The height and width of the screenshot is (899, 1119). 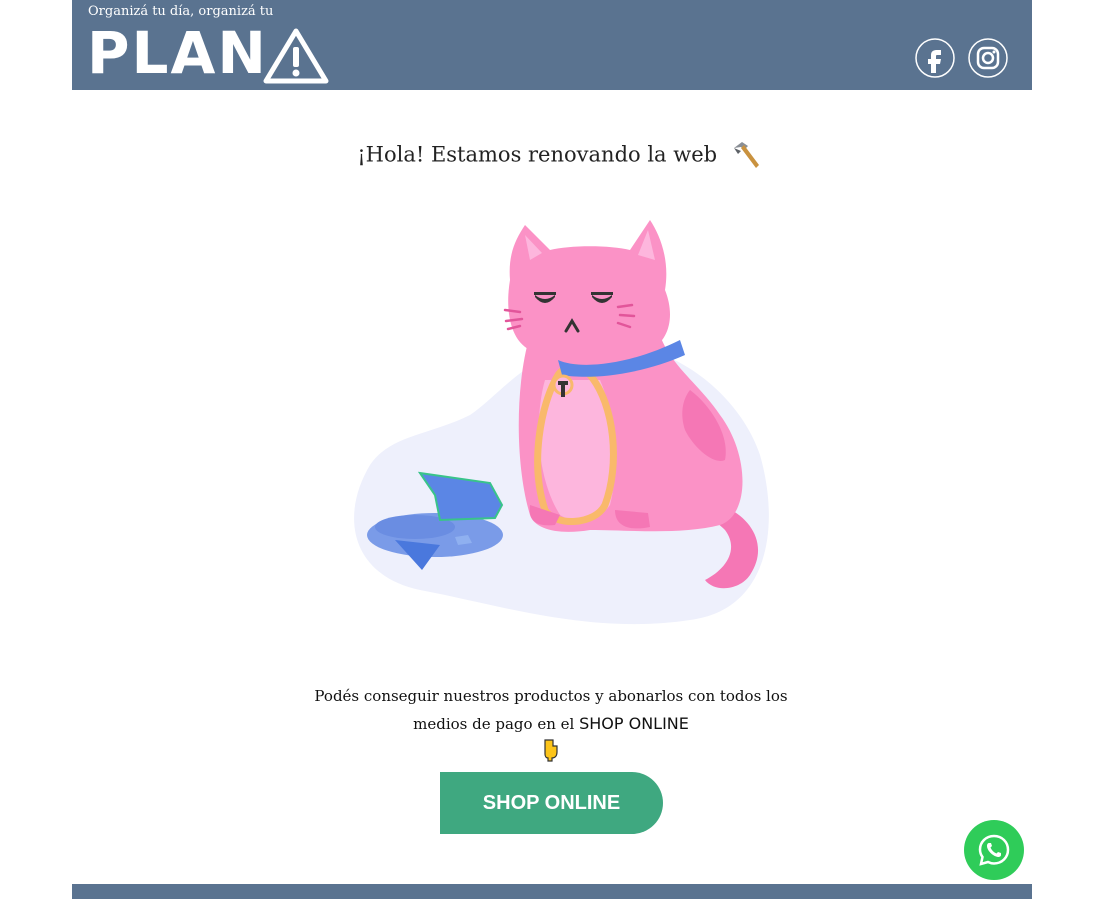 What do you see at coordinates (551, 803) in the screenshot?
I see `shop-online-button: SHOP ONLINE` at bounding box center [551, 803].